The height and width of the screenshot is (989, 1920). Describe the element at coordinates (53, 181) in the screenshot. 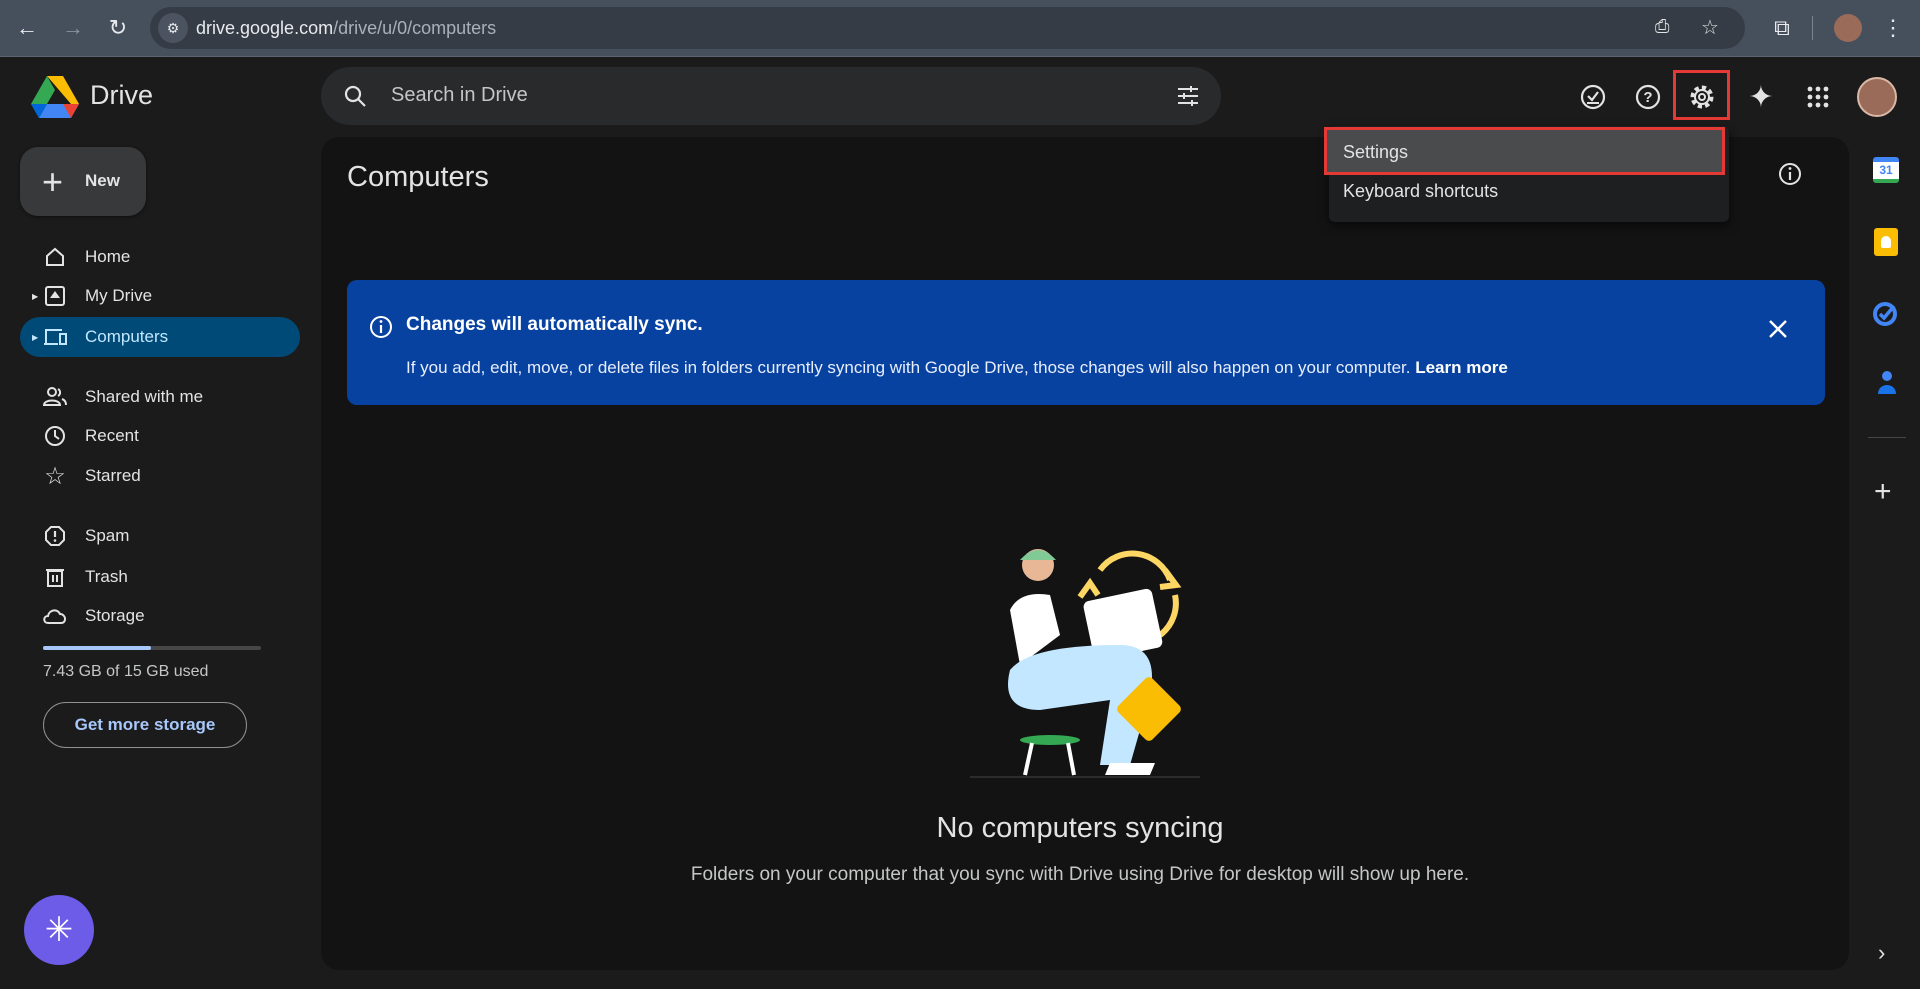

I see `plus-icon: +` at that location.